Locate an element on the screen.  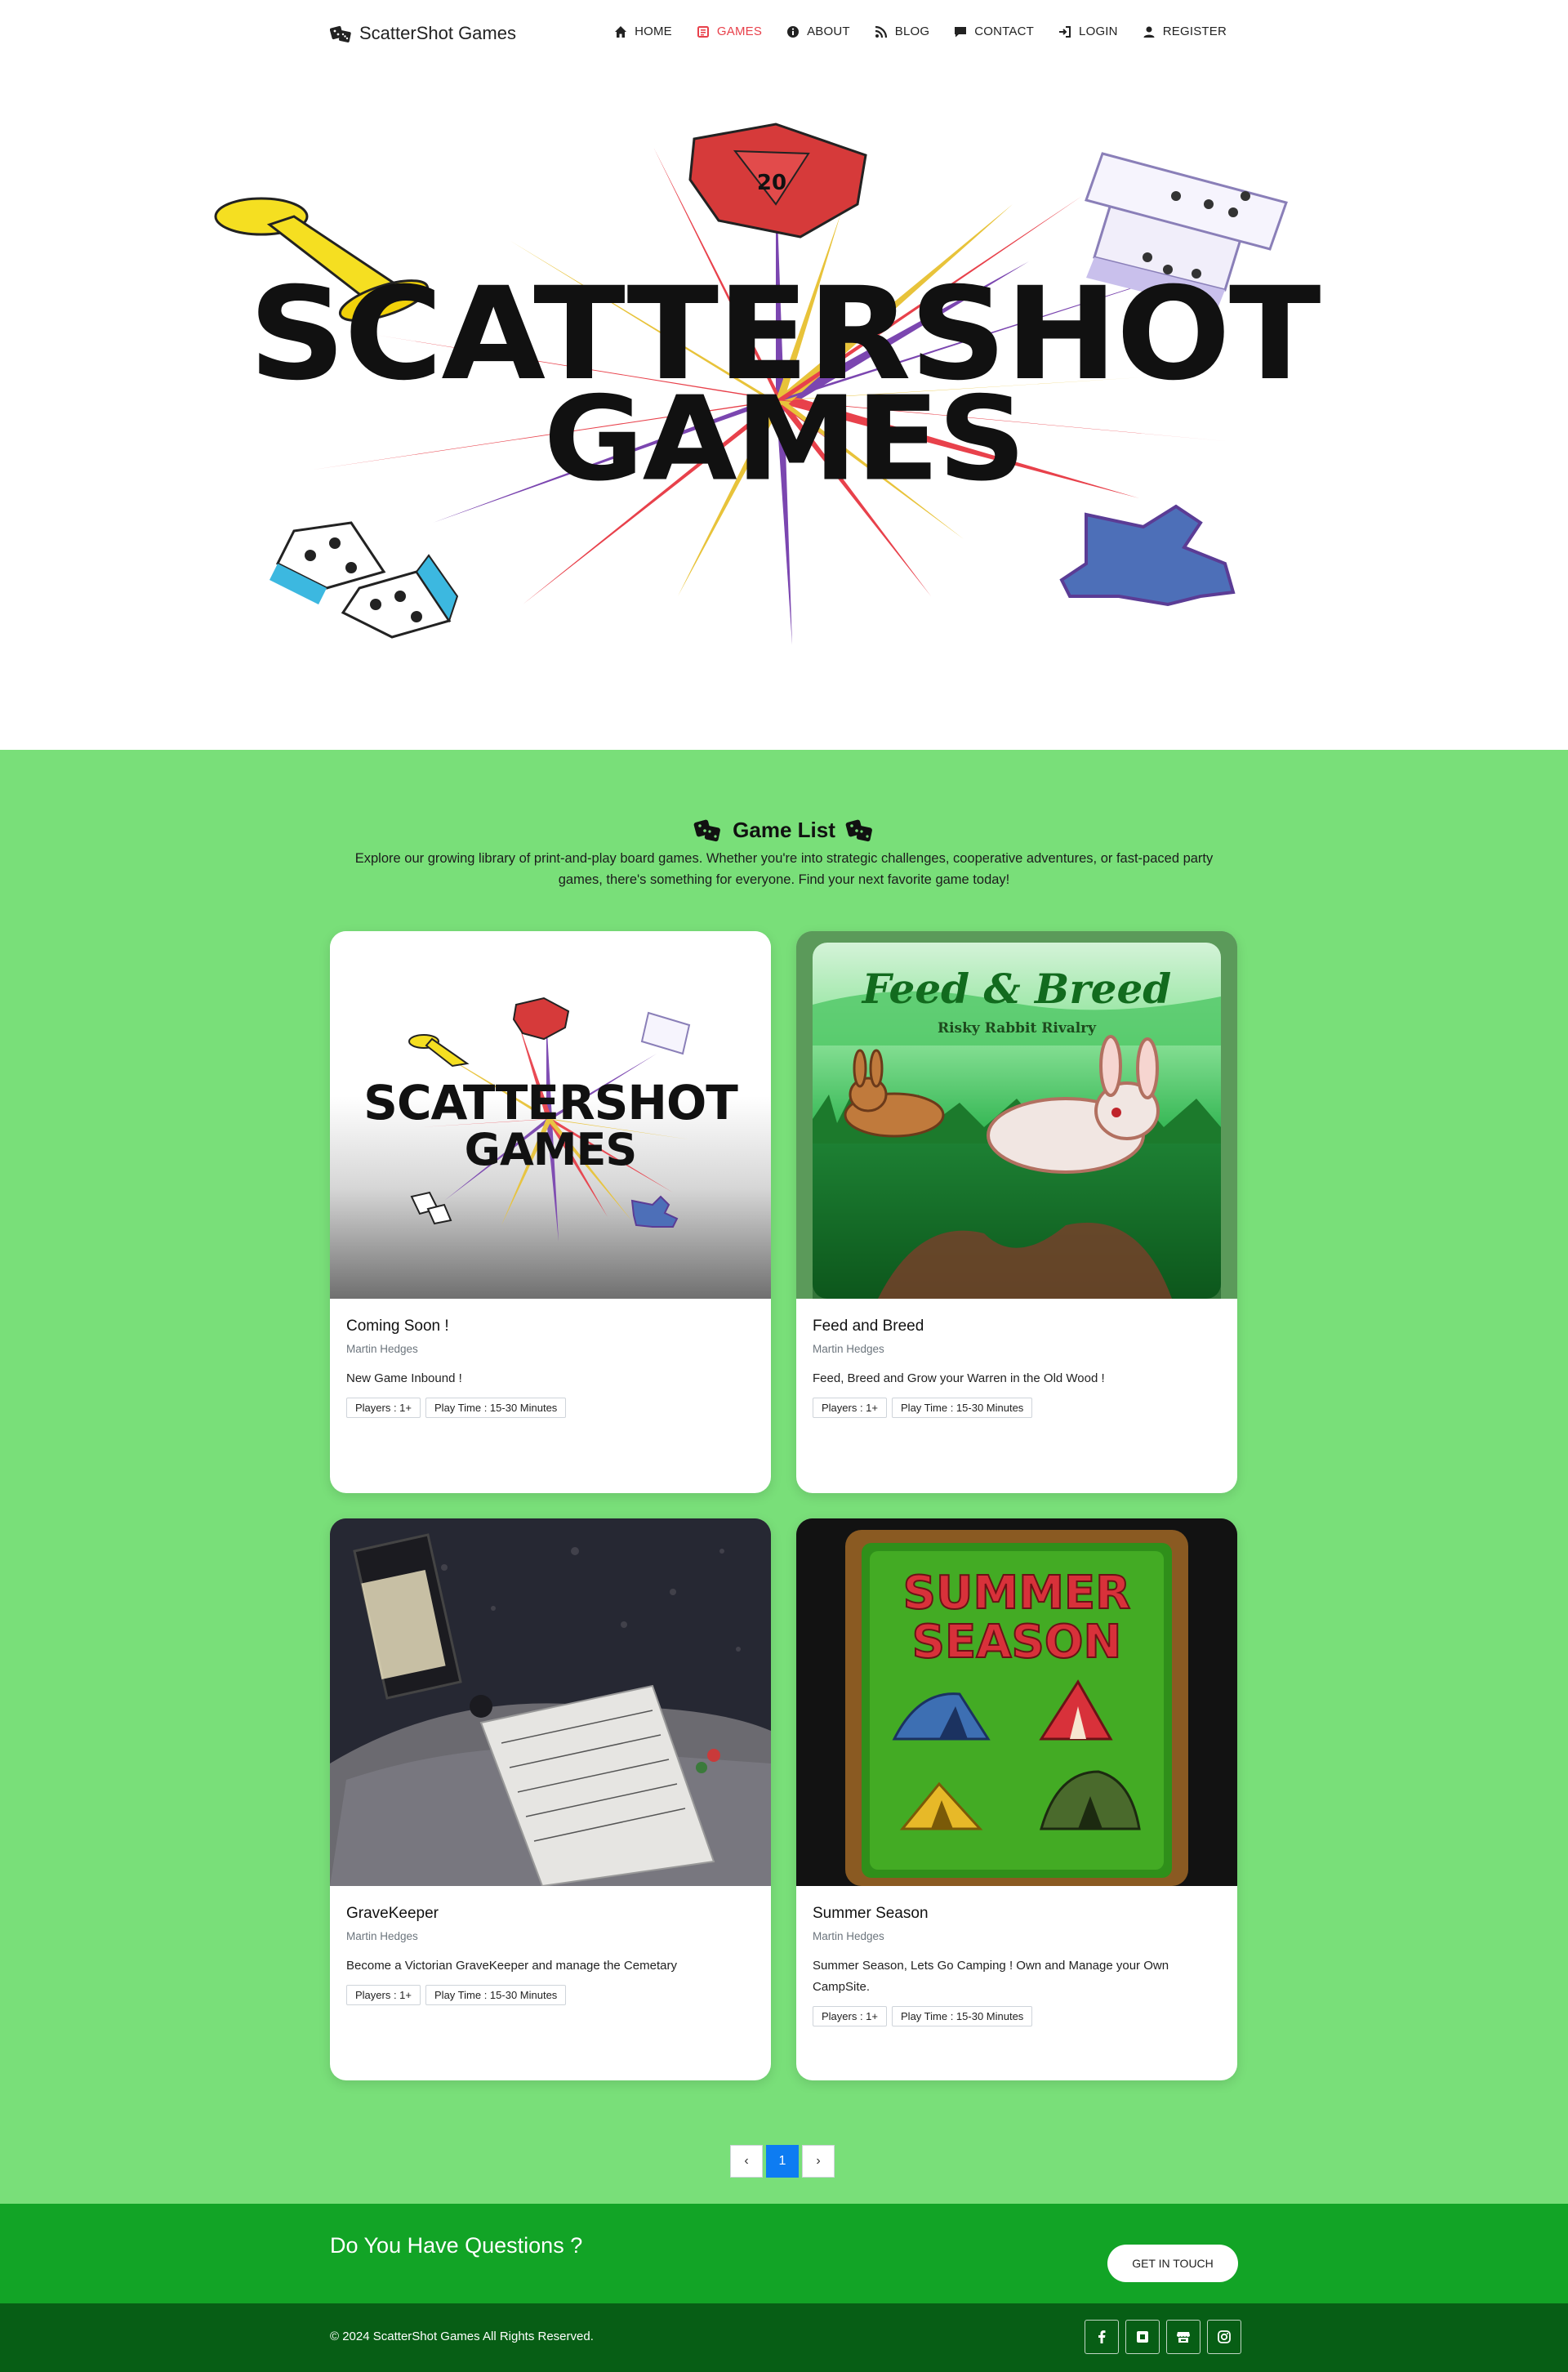
svg-text: Feed & Breed is located at coordinates (1016, 989).